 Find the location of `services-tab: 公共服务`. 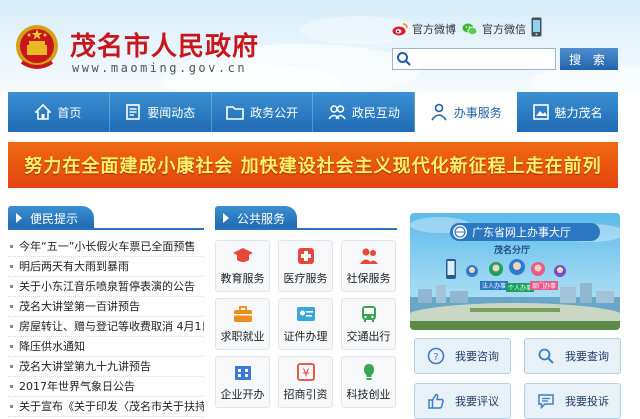

services-tab: 公共服务 is located at coordinates (256, 218).